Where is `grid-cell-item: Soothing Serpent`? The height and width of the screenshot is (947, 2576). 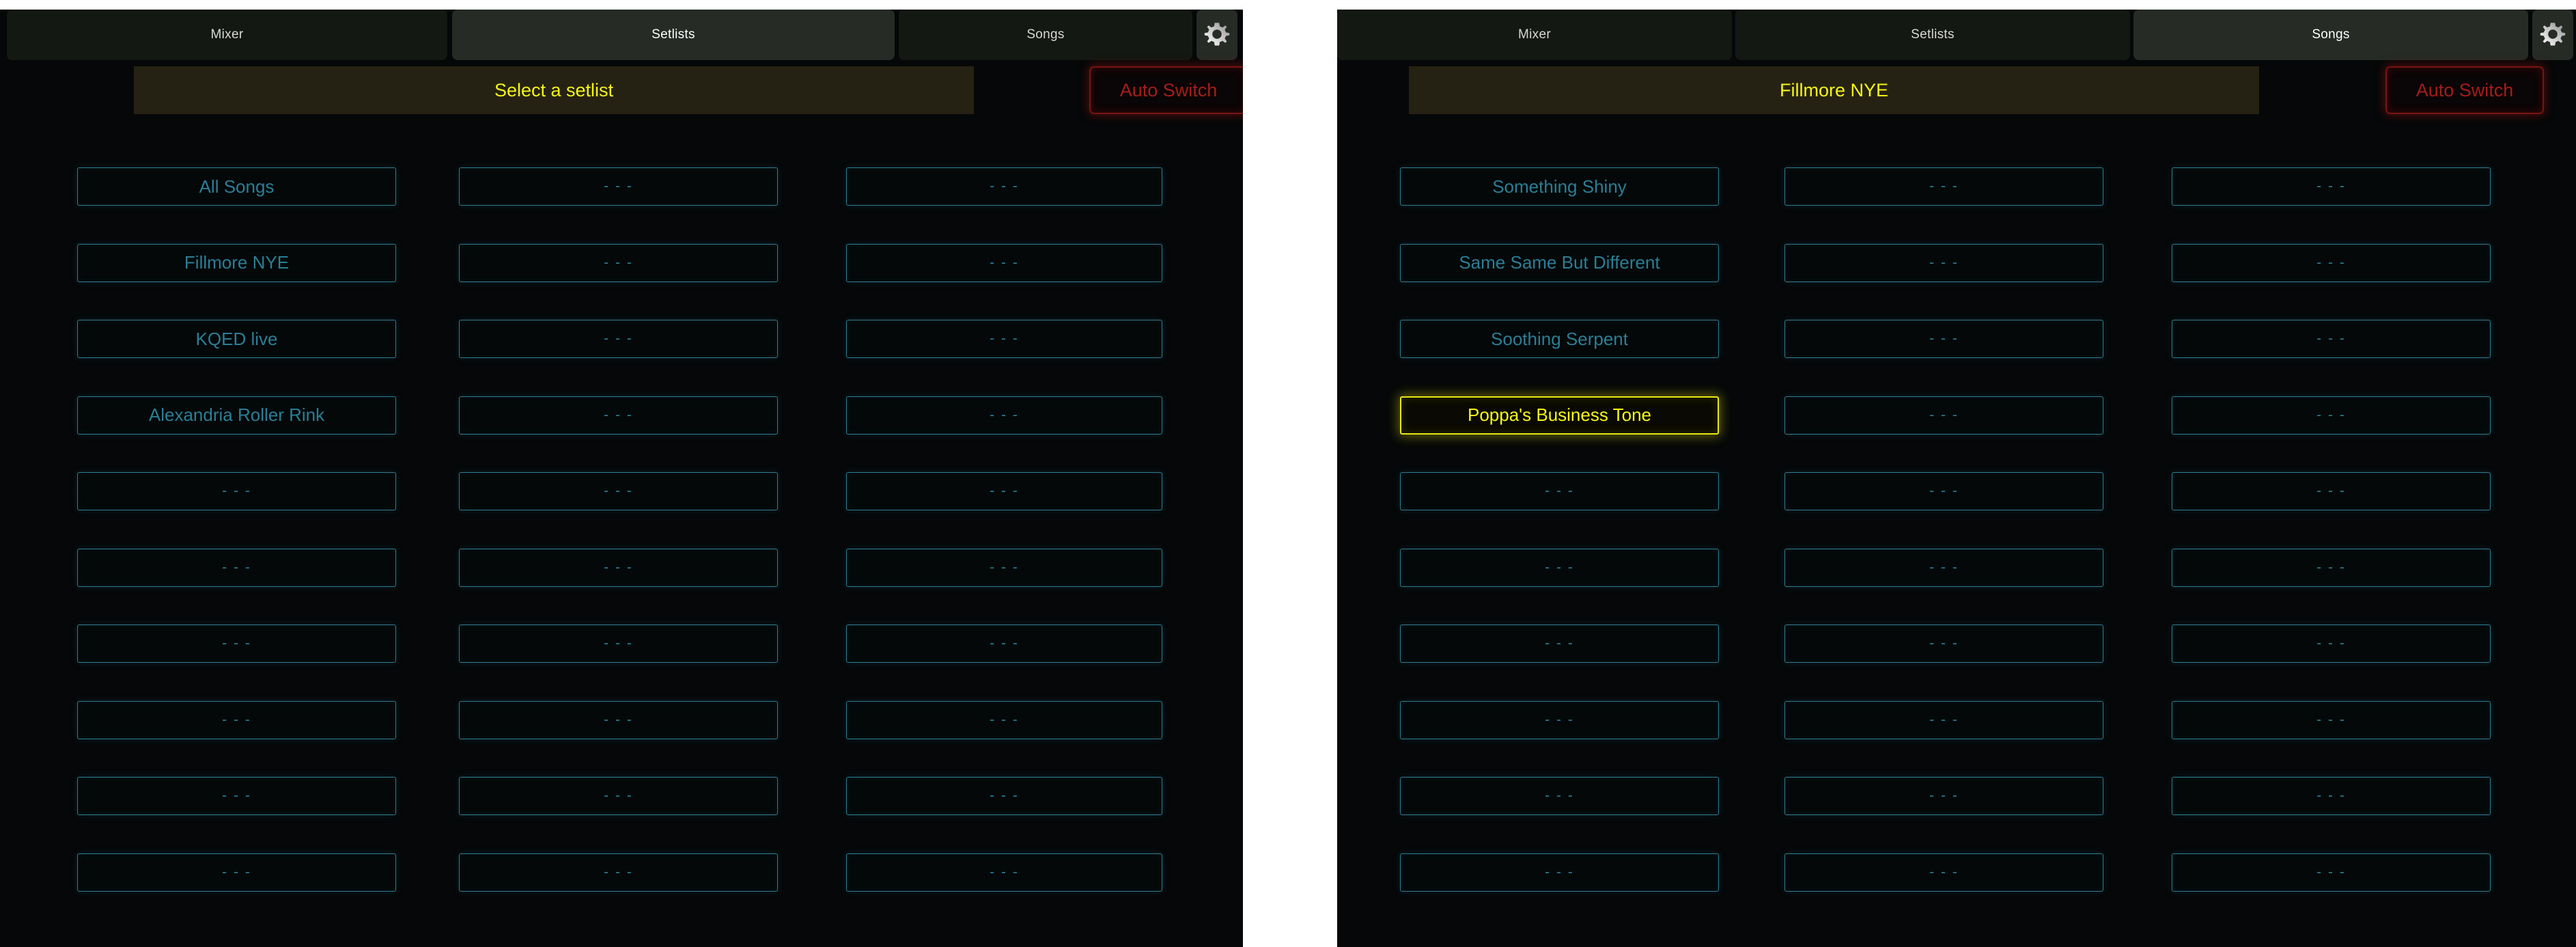 grid-cell-item: Soothing Serpent is located at coordinates (1559, 339).